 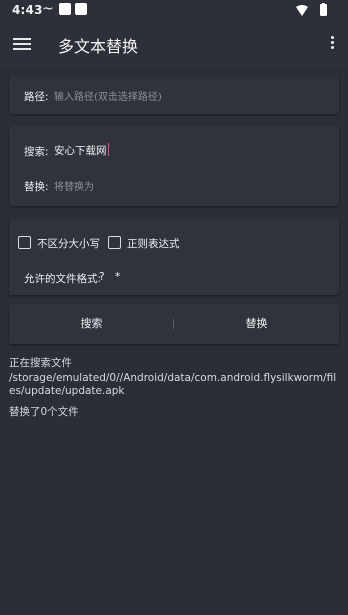 I want to click on search-button: 搜索, so click(x=91, y=324).